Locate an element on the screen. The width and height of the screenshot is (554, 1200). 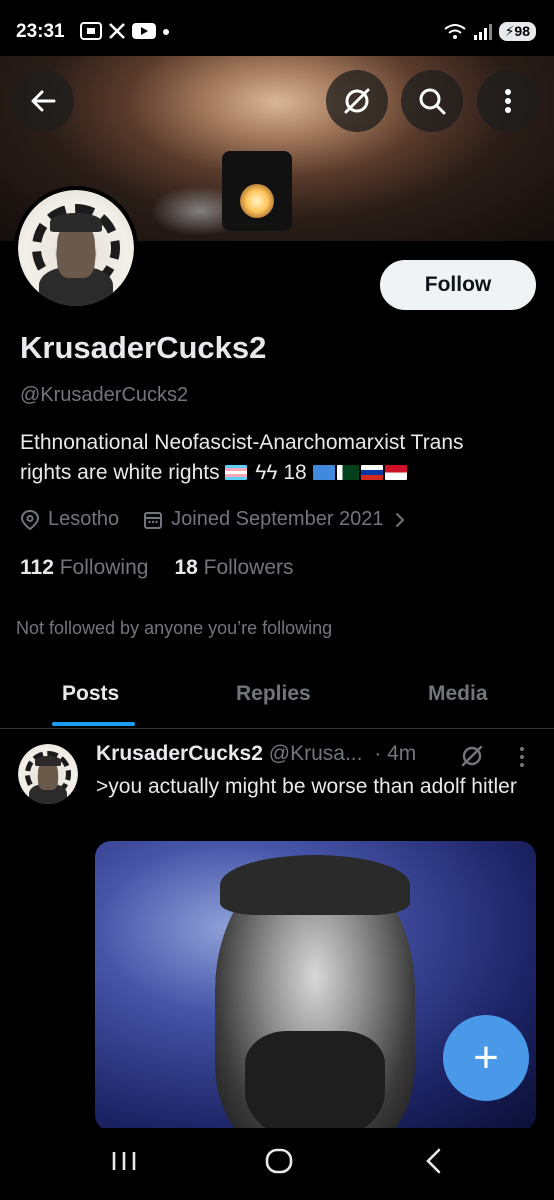
chevron-right-icon is located at coordinates (400, 520).